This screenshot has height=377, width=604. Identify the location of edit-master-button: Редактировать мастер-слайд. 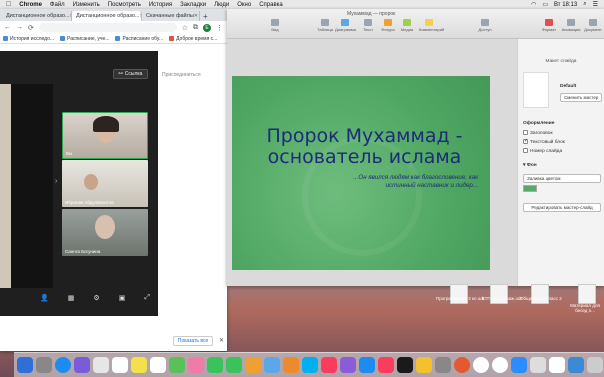
(562, 207).